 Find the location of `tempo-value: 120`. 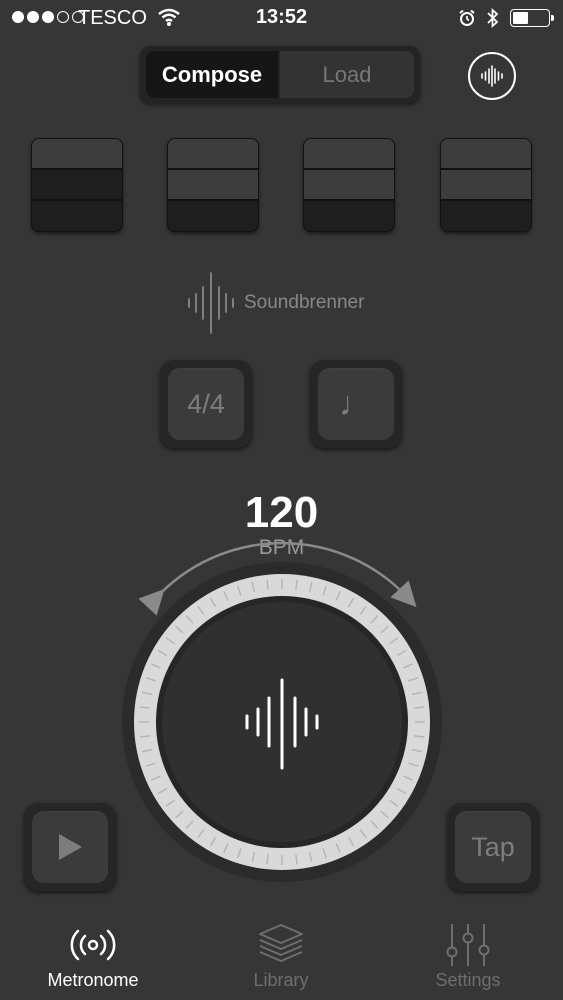

tempo-value: 120 is located at coordinates (281, 512).